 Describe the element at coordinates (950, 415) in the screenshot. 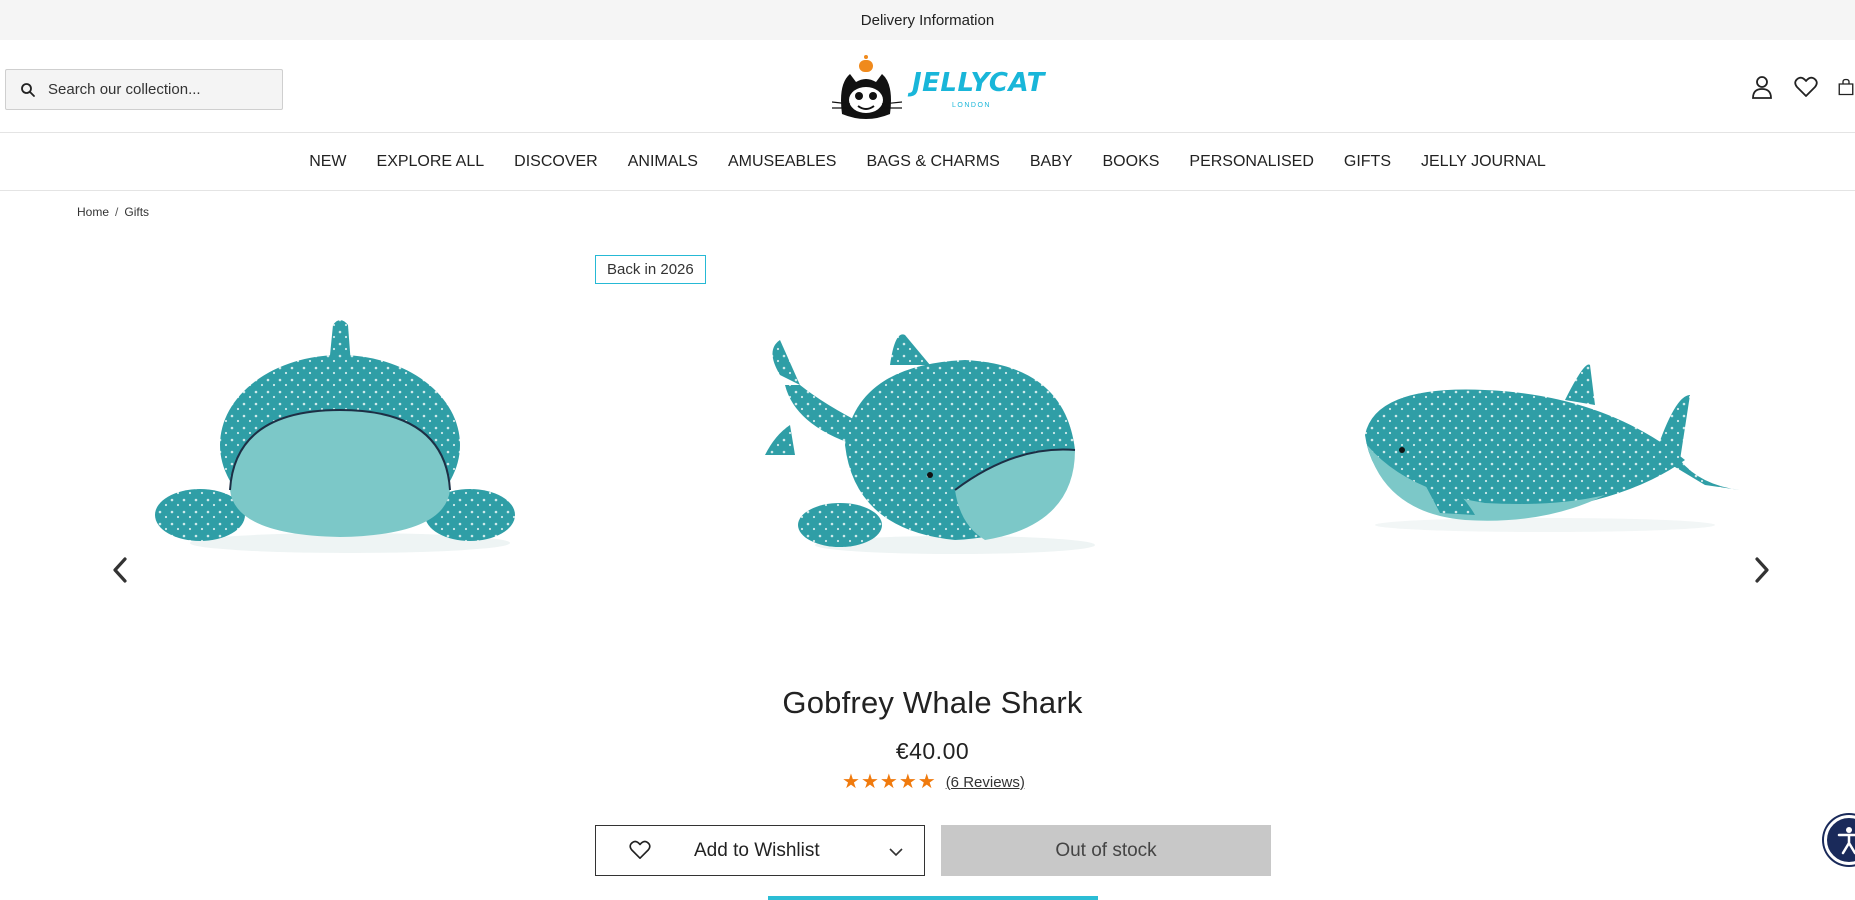

I see `product-image-angled` at that location.